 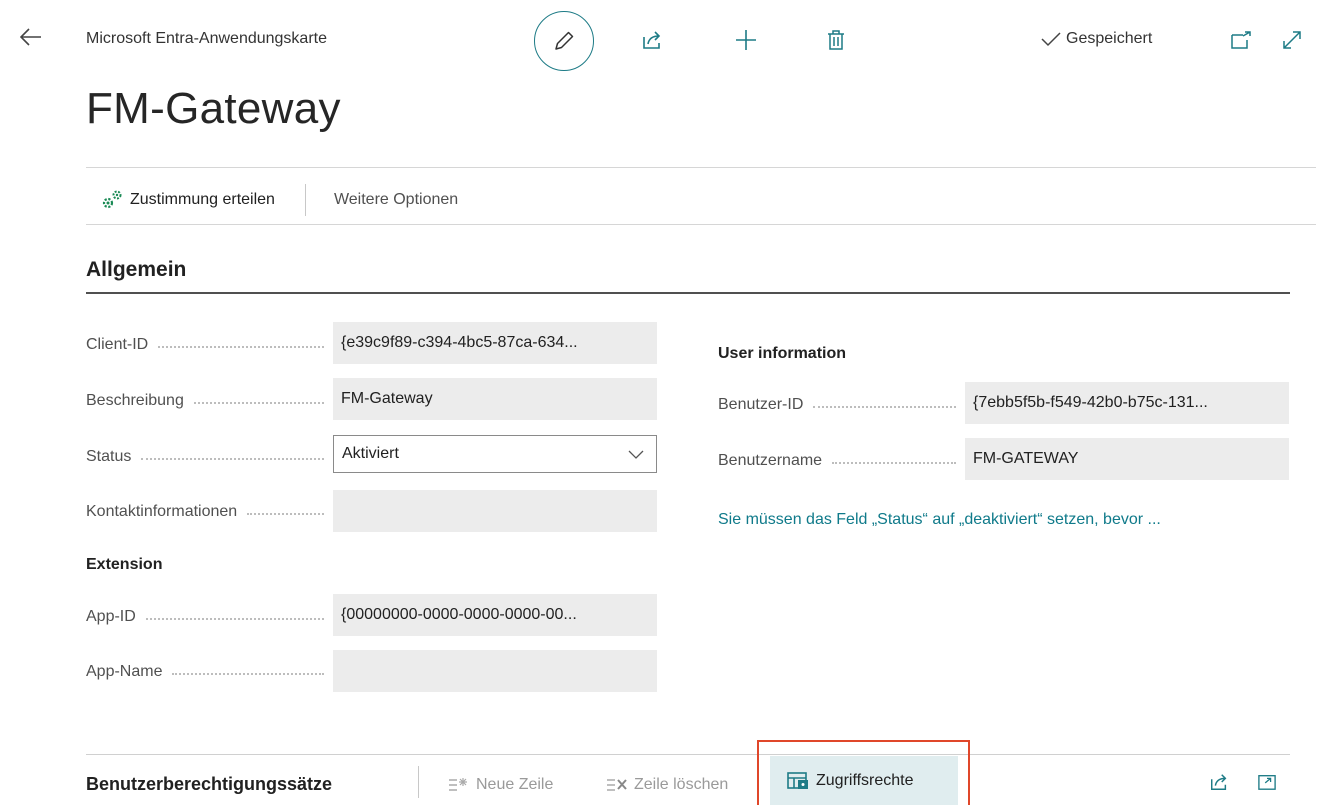 I want to click on checkmark-icon, so click(x=1051, y=39).